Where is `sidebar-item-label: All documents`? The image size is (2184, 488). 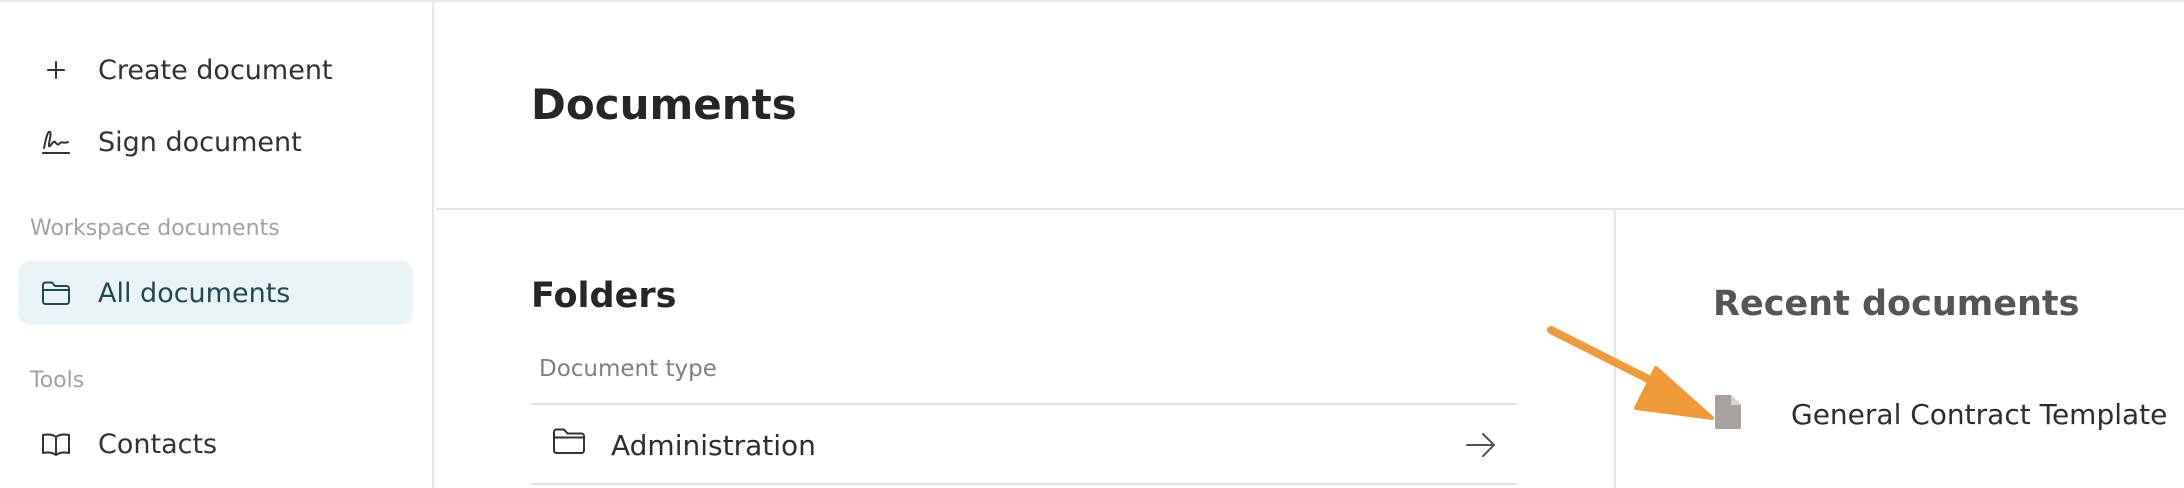
sidebar-item-label: All documents is located at coordinates (194, 293).